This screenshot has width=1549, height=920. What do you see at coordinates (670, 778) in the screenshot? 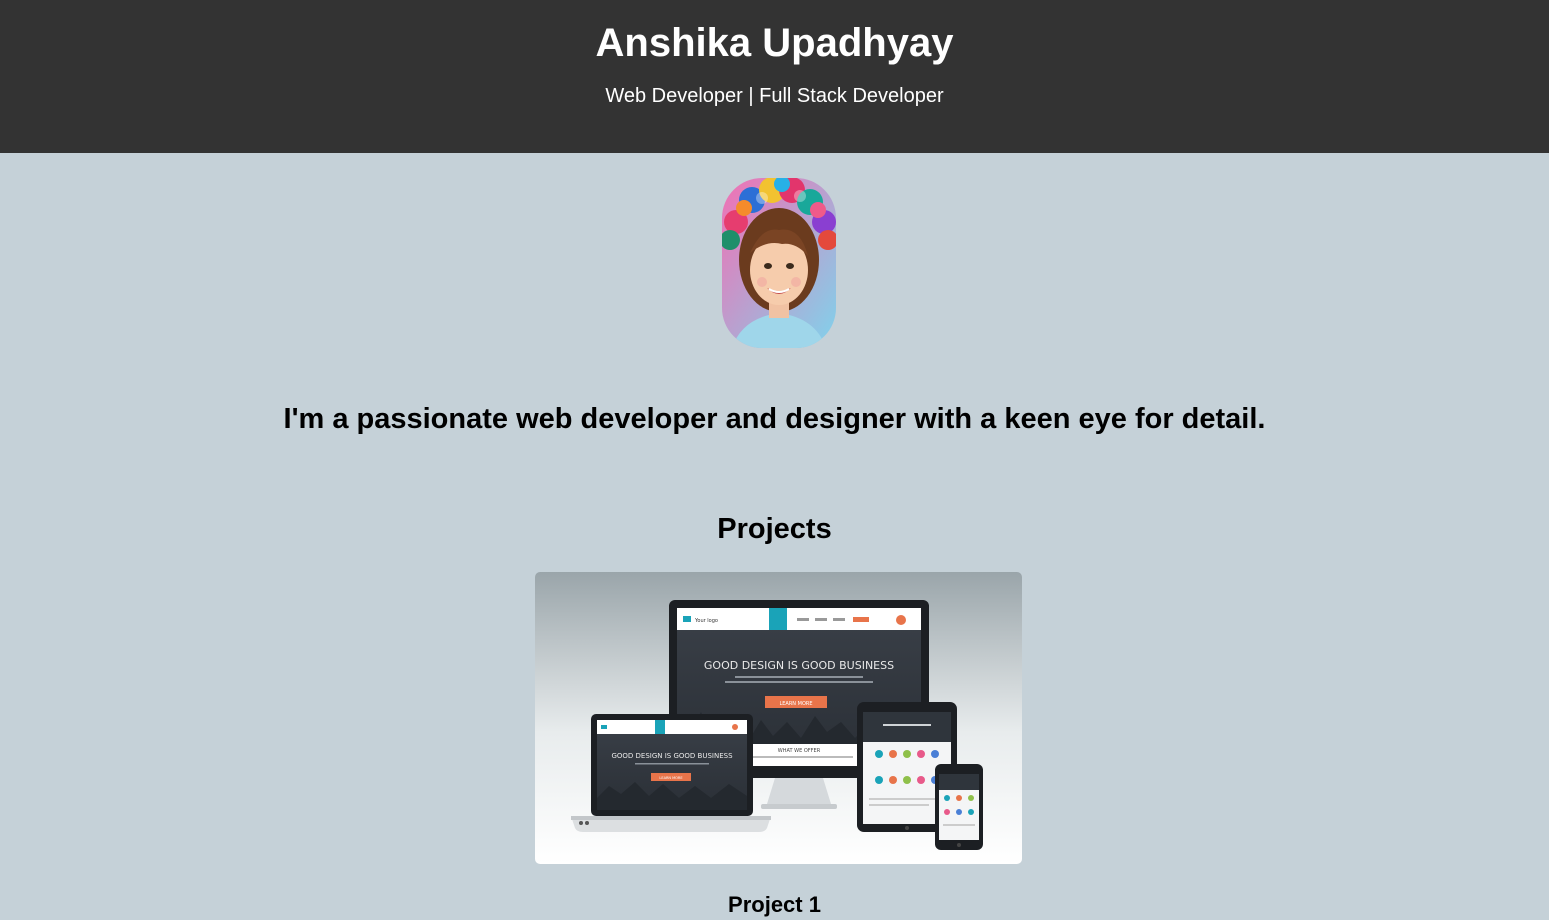
I see `mockup-laptop-button: LEARN MORE` at bounding box center [670, 778].